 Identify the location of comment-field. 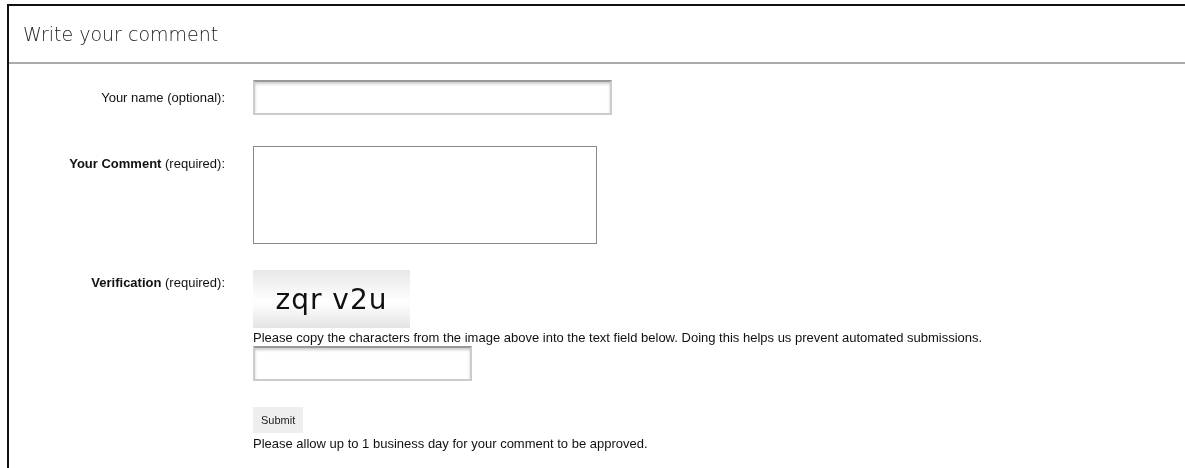
(425, 195).